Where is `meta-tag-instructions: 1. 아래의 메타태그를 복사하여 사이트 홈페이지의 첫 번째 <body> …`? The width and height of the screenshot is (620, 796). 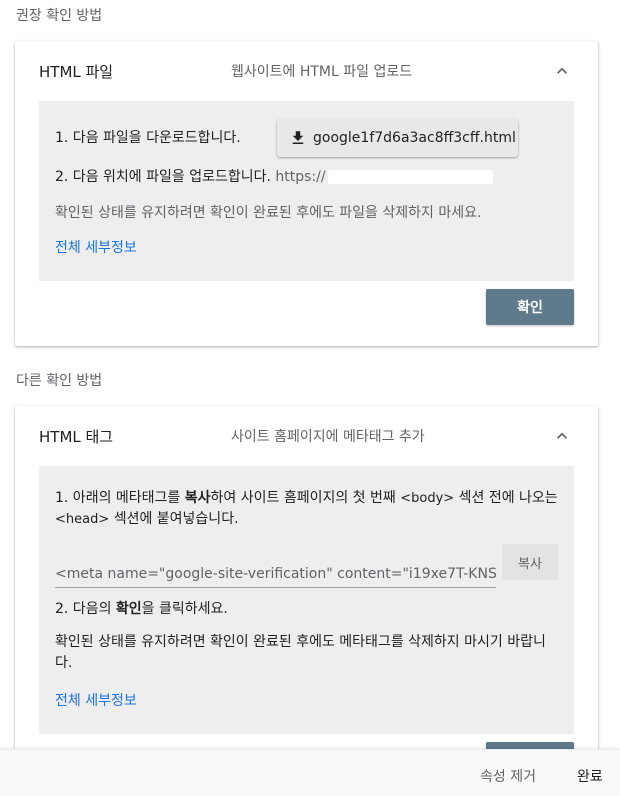
meta-tag-instructions: 1. 아래의 메타태그를 복사하여 사이트 홈페이지의 첫 번째 <body> … is located at coordinates (307, 509).